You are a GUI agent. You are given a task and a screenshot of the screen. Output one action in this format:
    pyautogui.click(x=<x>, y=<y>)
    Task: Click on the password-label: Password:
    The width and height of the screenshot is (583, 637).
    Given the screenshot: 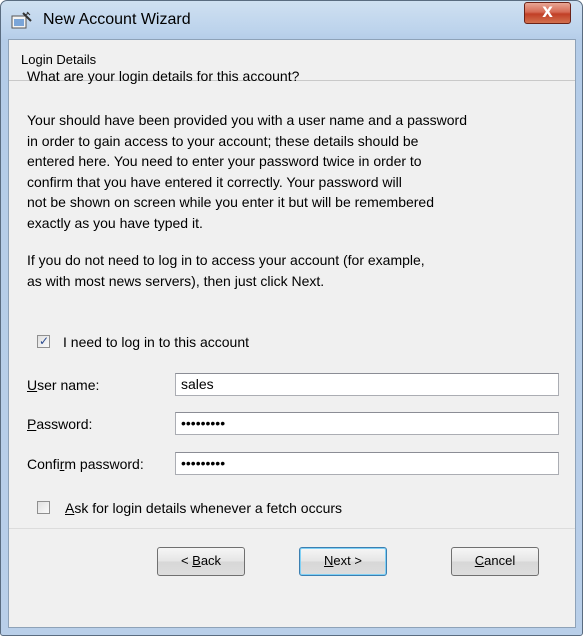 What is the action you would take?
    pyautogui.click(x=59, y=424)
    